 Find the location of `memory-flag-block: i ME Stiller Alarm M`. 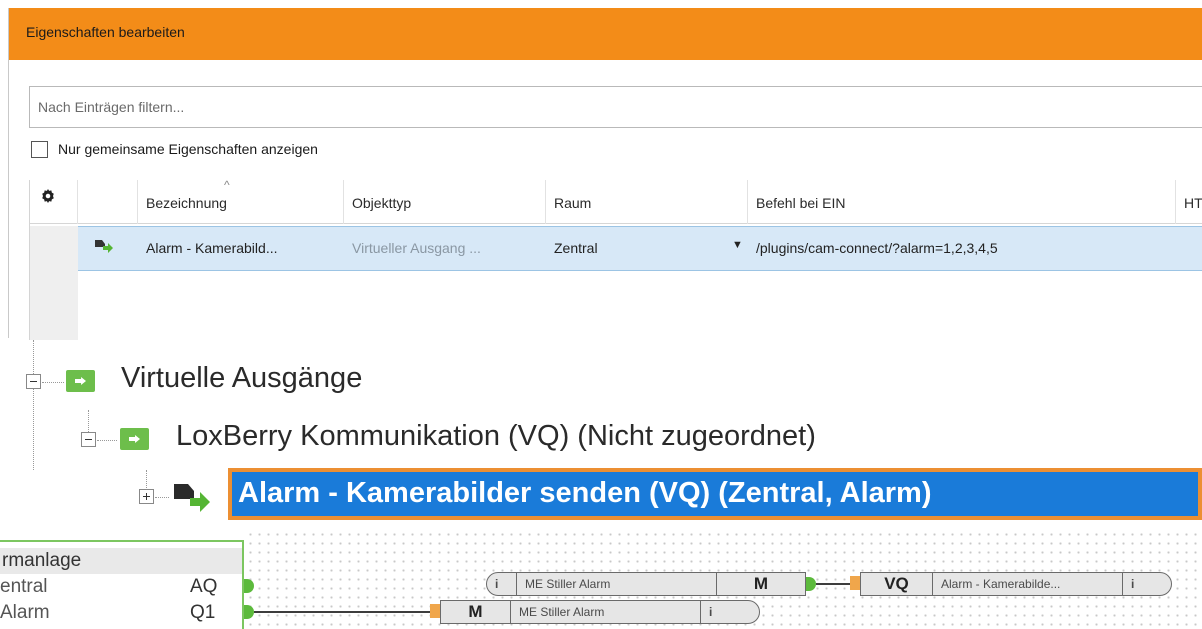

memory-flag-block: i ME Stiller Alarm M is located at coordinates (646, 584).